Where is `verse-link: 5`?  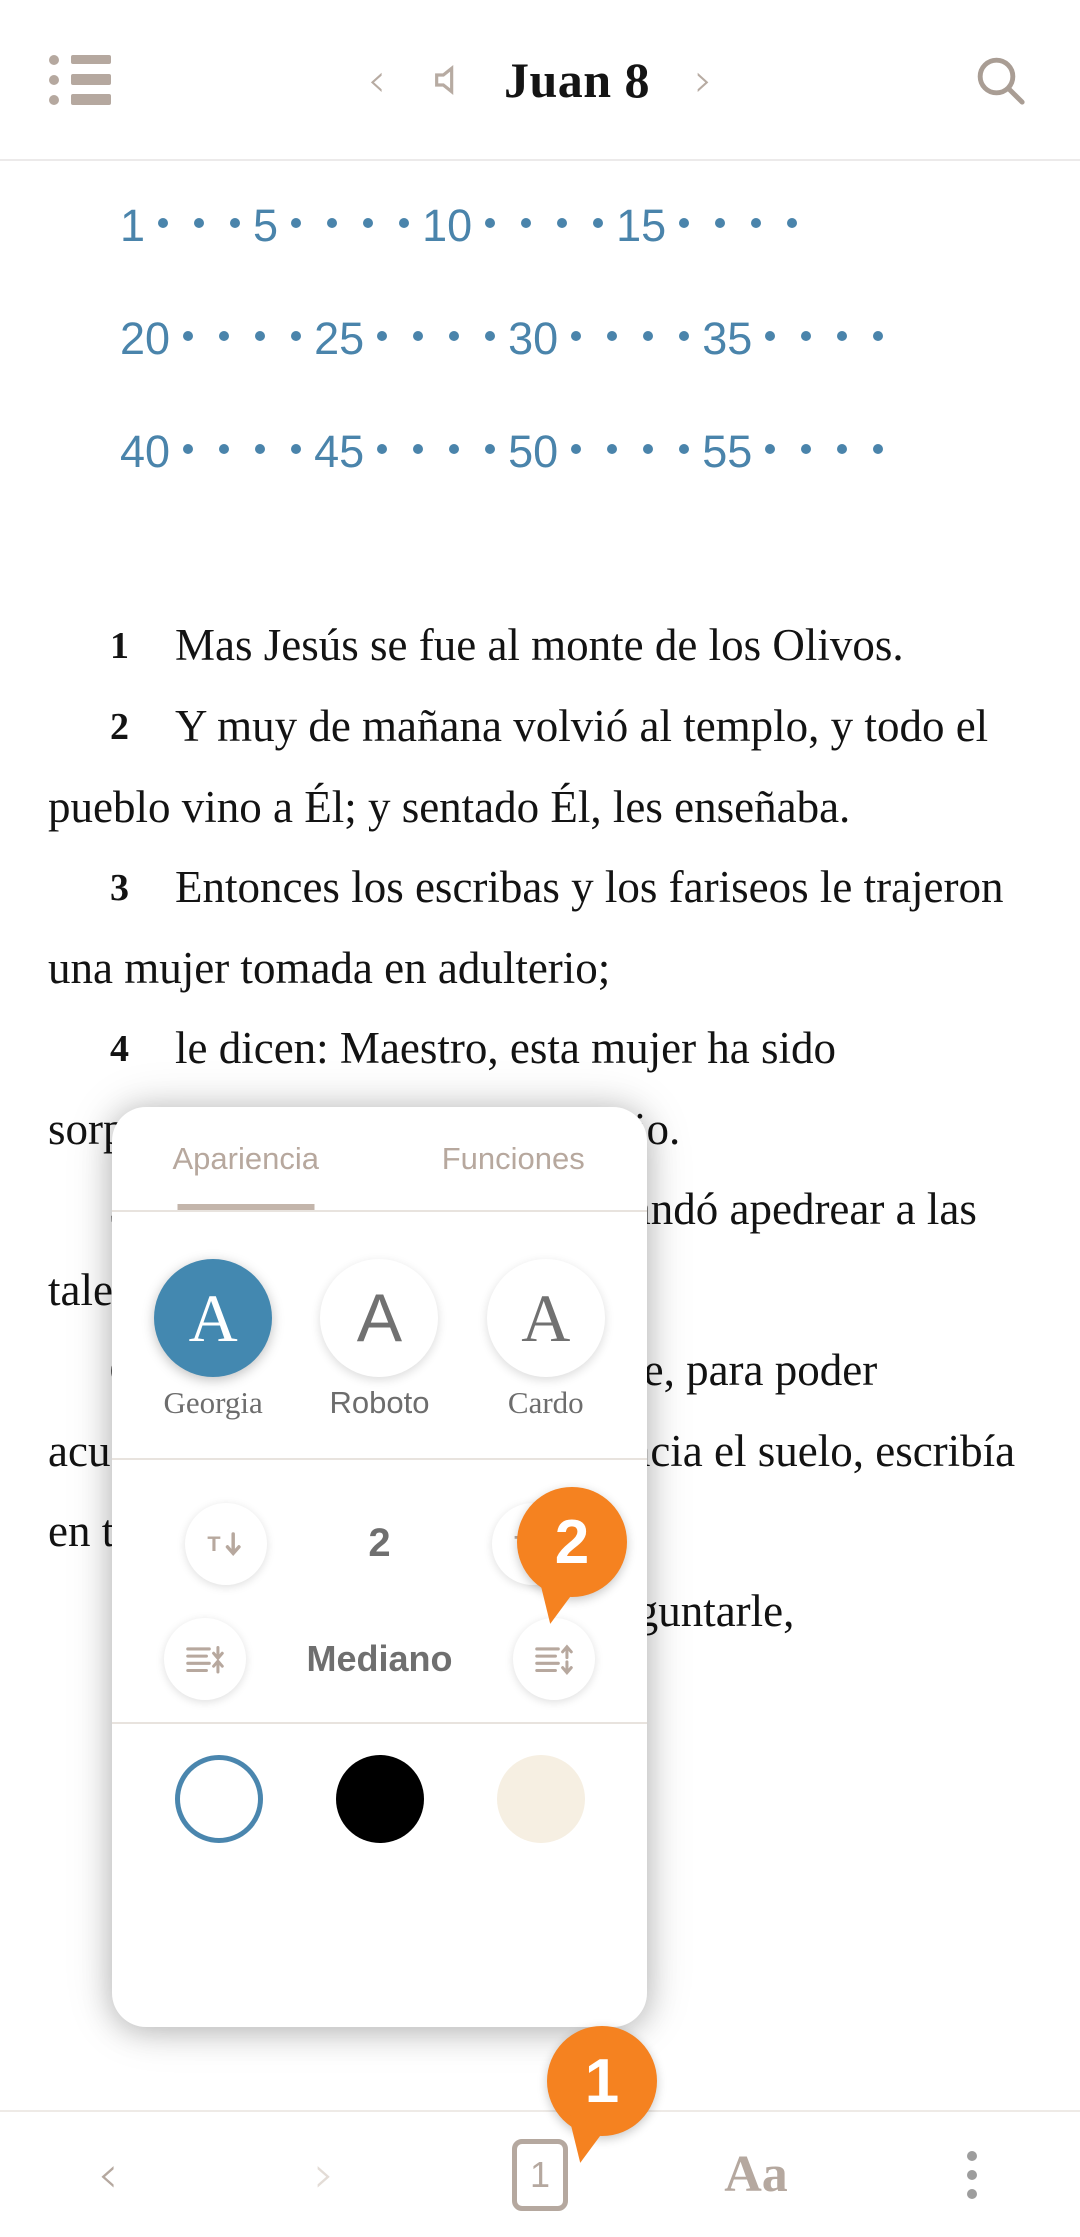
verse-link: 5 is located at coordinates (265, 226).